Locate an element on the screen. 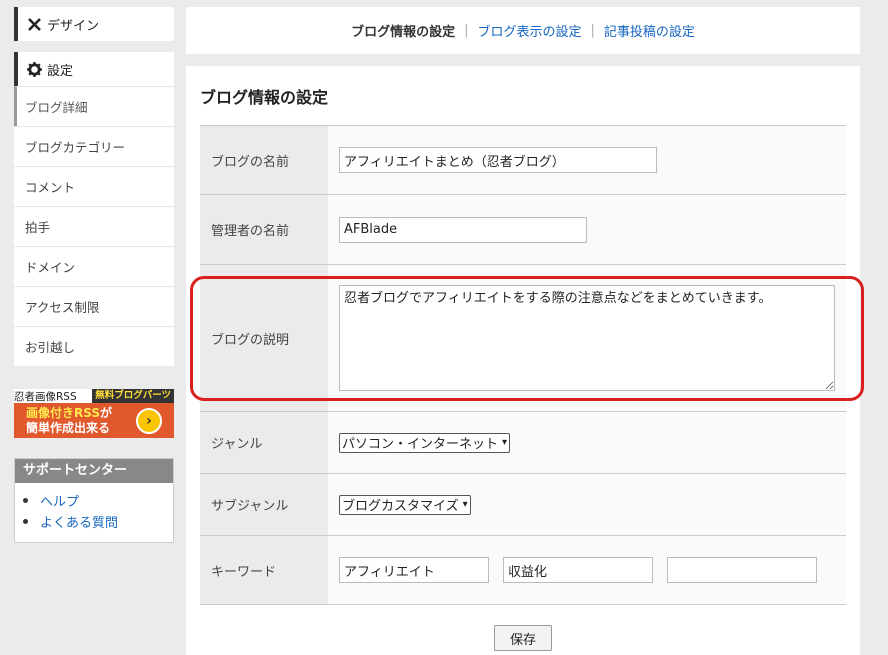  form-row-subgenre: サブジャンル ブログカスタマイズ ▾ is located at coordinates (523, 505).